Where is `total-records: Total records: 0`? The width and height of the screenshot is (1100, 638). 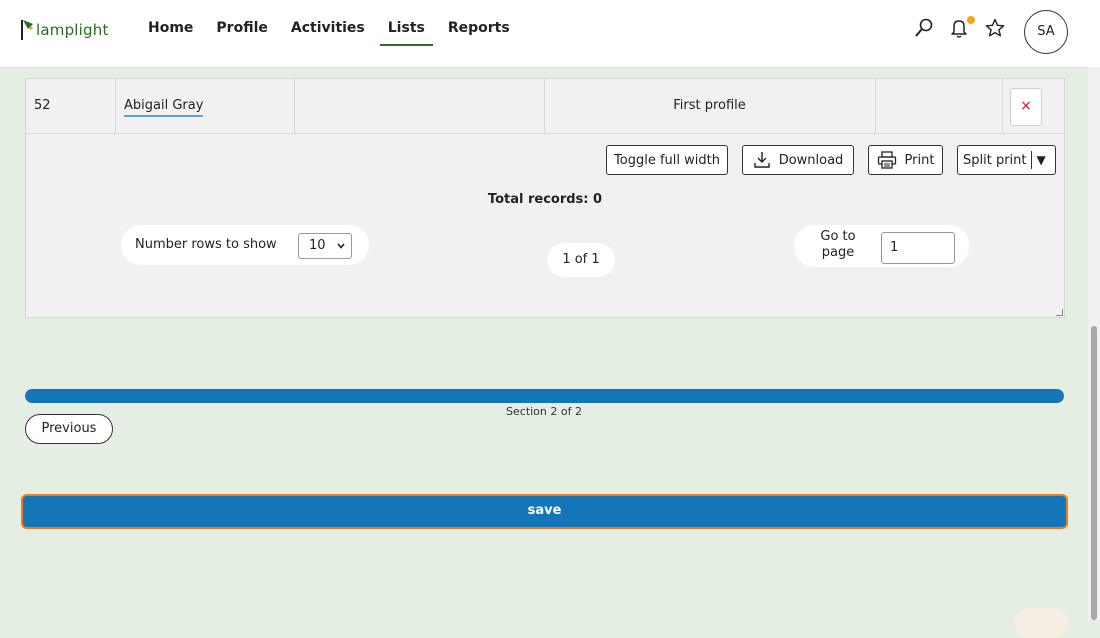 total-records: Total records: 0 is located at coordinates (545, 199).